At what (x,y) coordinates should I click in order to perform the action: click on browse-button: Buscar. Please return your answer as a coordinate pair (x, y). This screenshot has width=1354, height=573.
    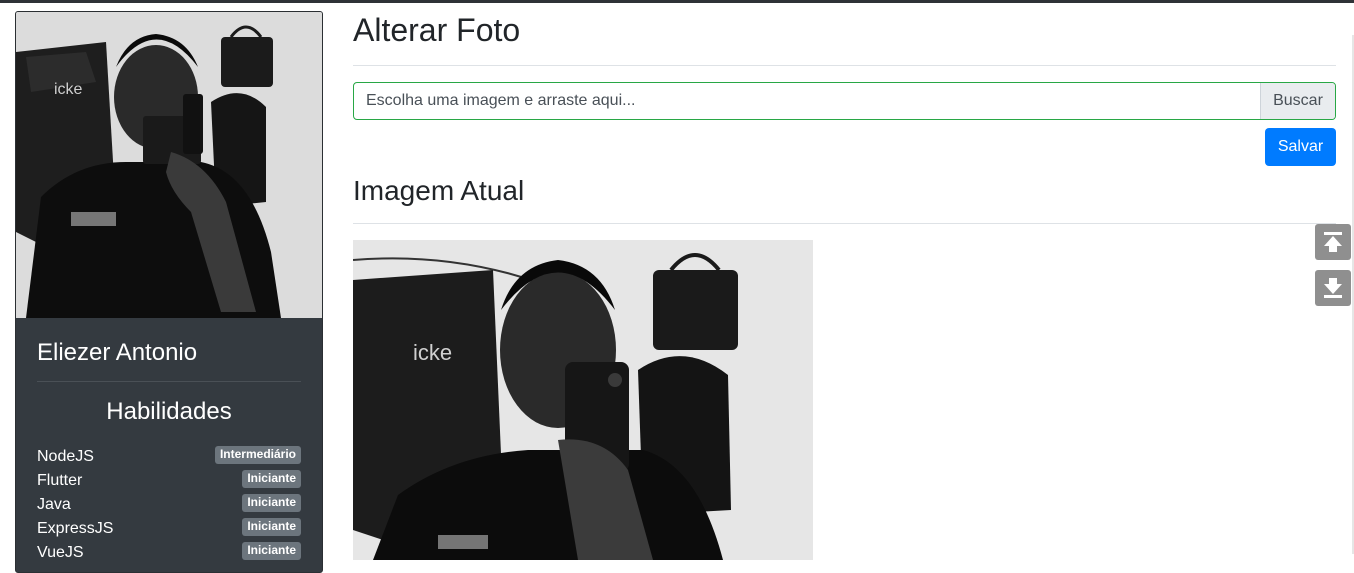
    Looking at the image, I should click on (1297, 101).